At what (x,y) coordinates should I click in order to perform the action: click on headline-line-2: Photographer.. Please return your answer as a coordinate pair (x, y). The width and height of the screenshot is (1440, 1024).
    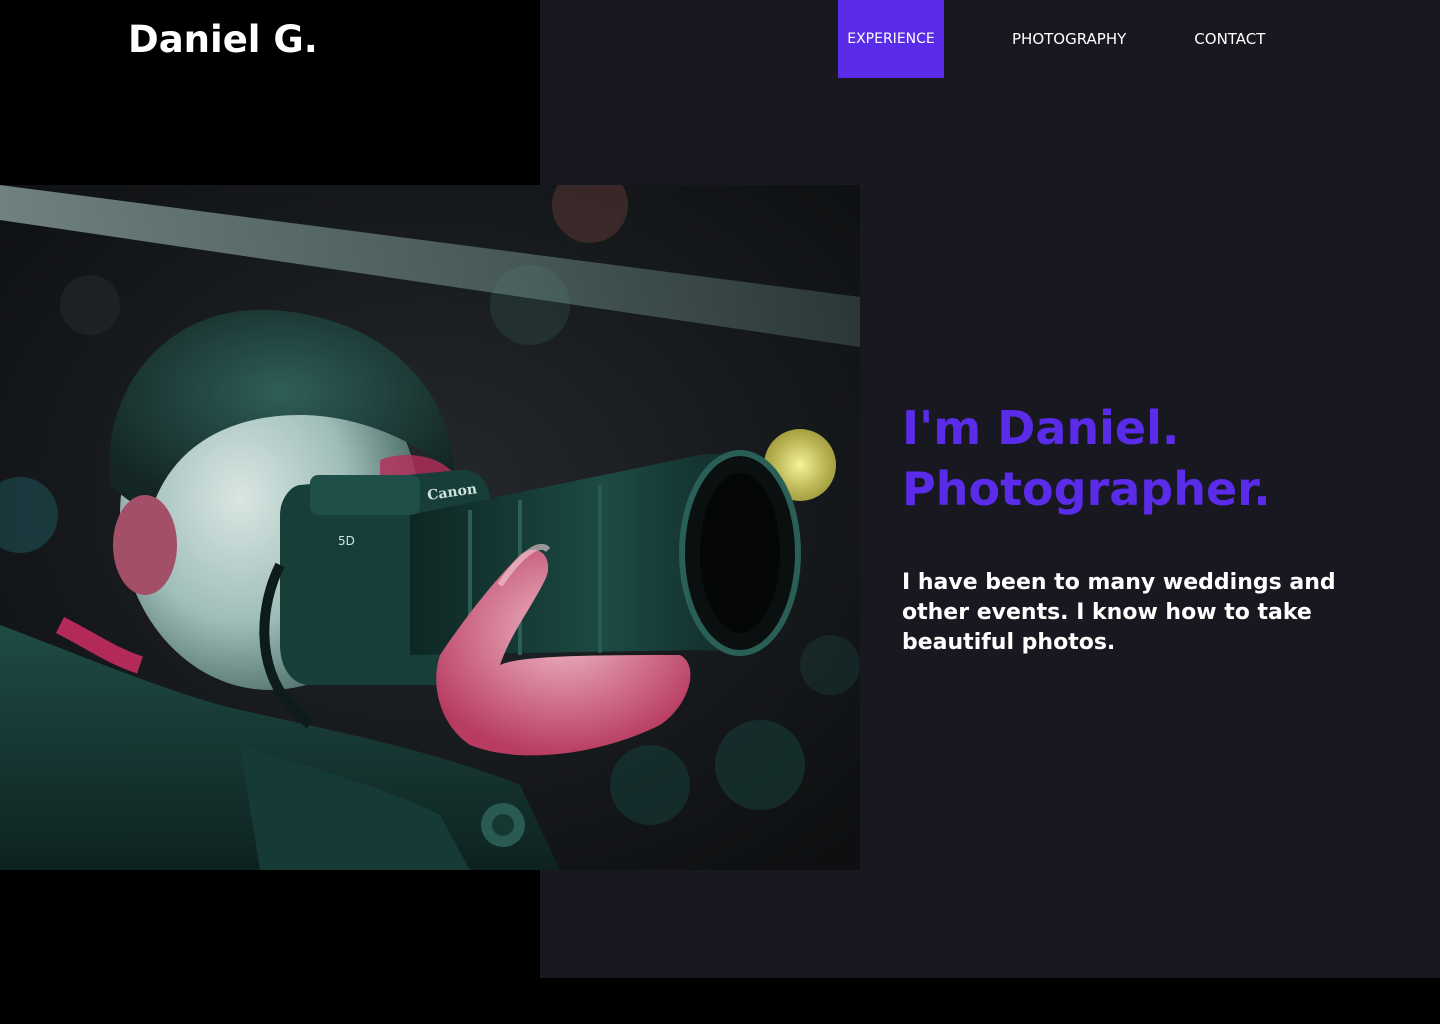
    Looking at the image, I should click on (1086, 489).